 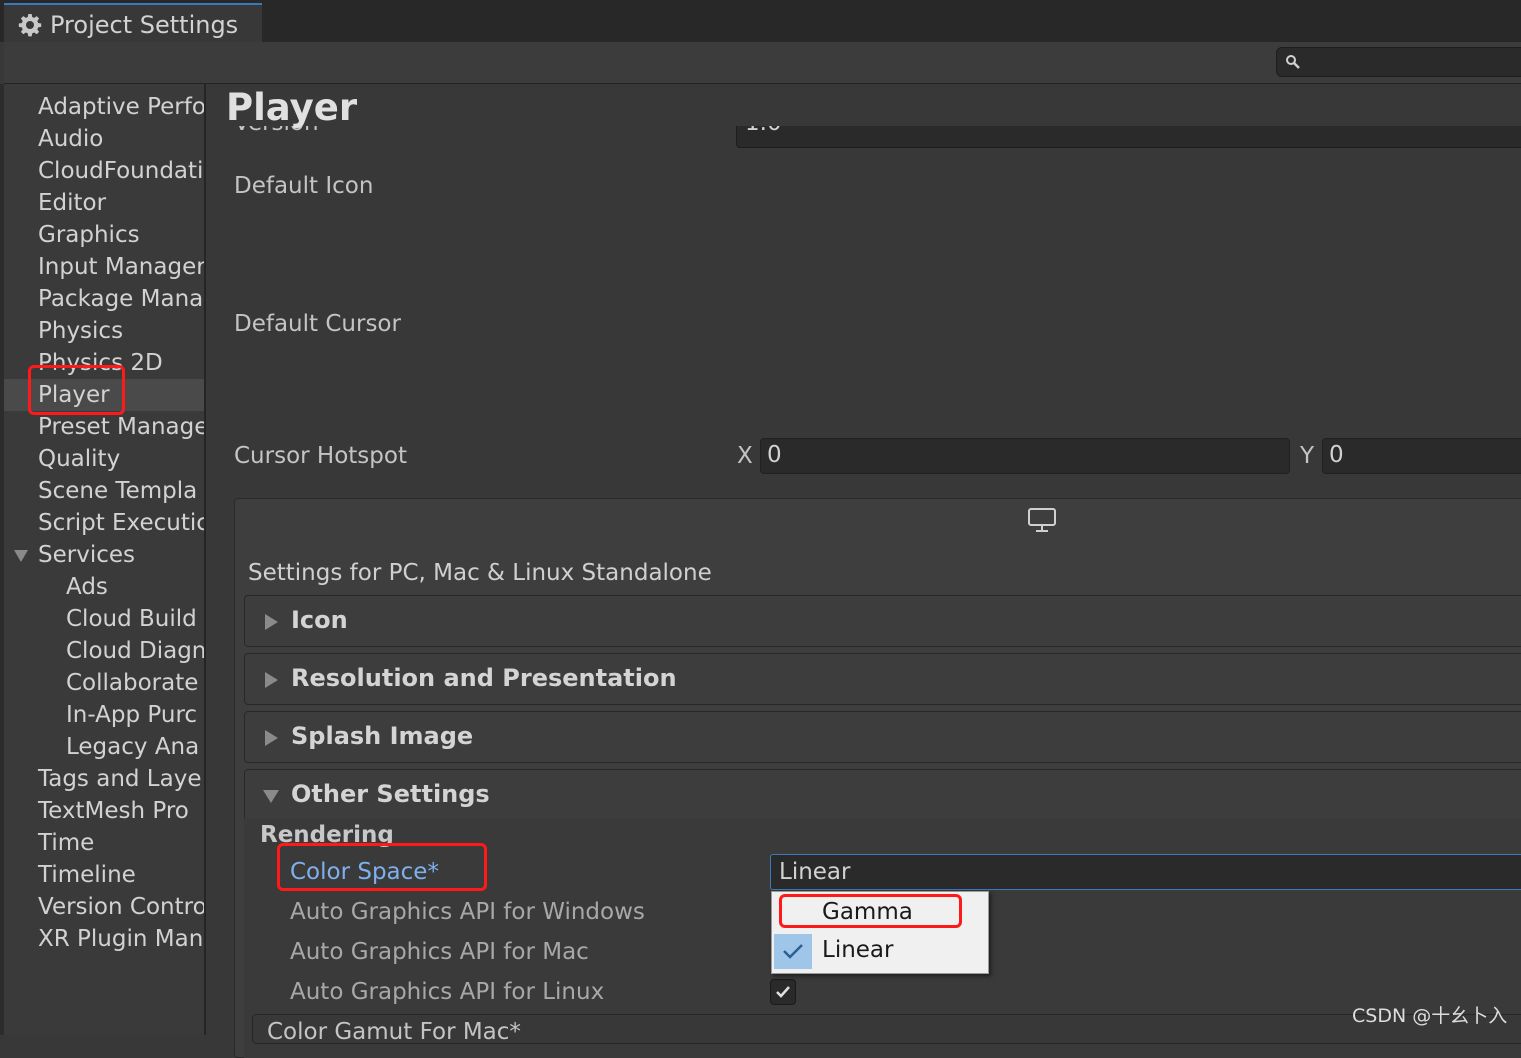 What do you see at coordinates (439, 952) in the screenshot?
I see `auto-graphics-api-mac-label: Auto Graphics API for Mac` at bounding box center [439, 952].